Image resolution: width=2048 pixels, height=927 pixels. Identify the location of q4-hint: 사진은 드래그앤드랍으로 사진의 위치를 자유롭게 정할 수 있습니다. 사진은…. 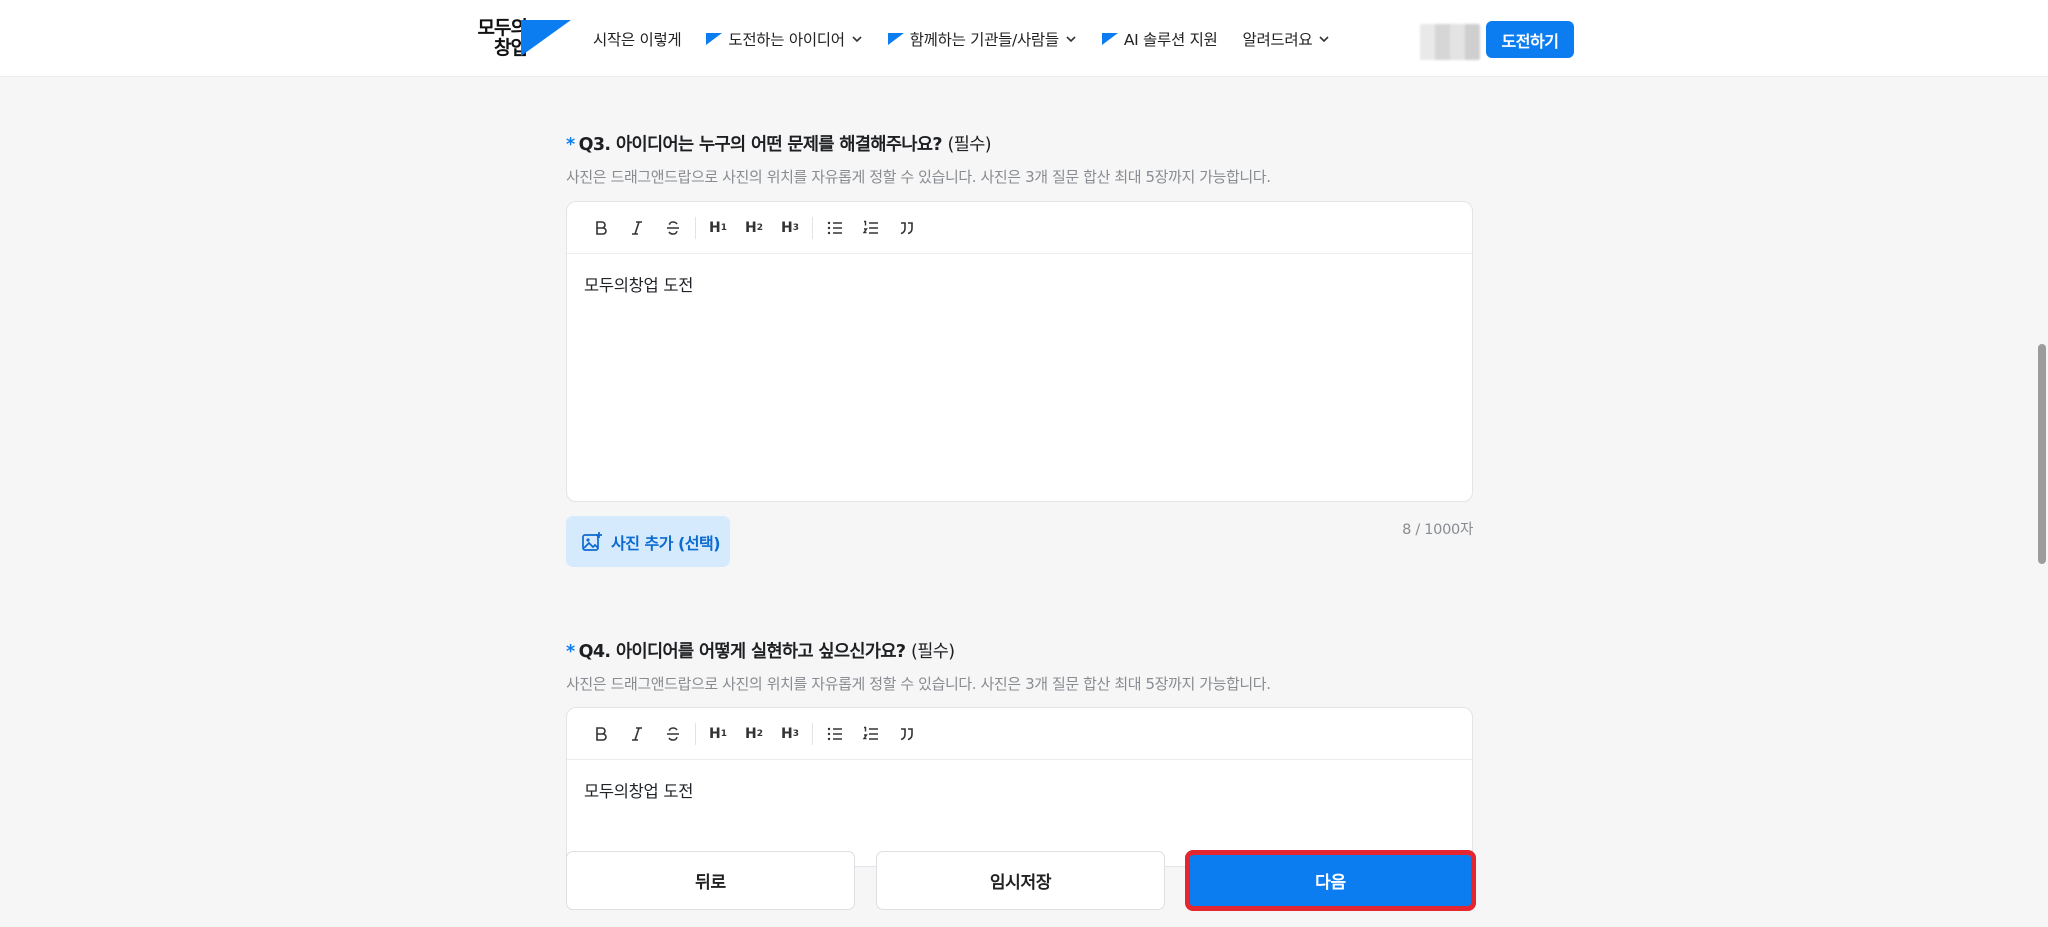
(918, 684).